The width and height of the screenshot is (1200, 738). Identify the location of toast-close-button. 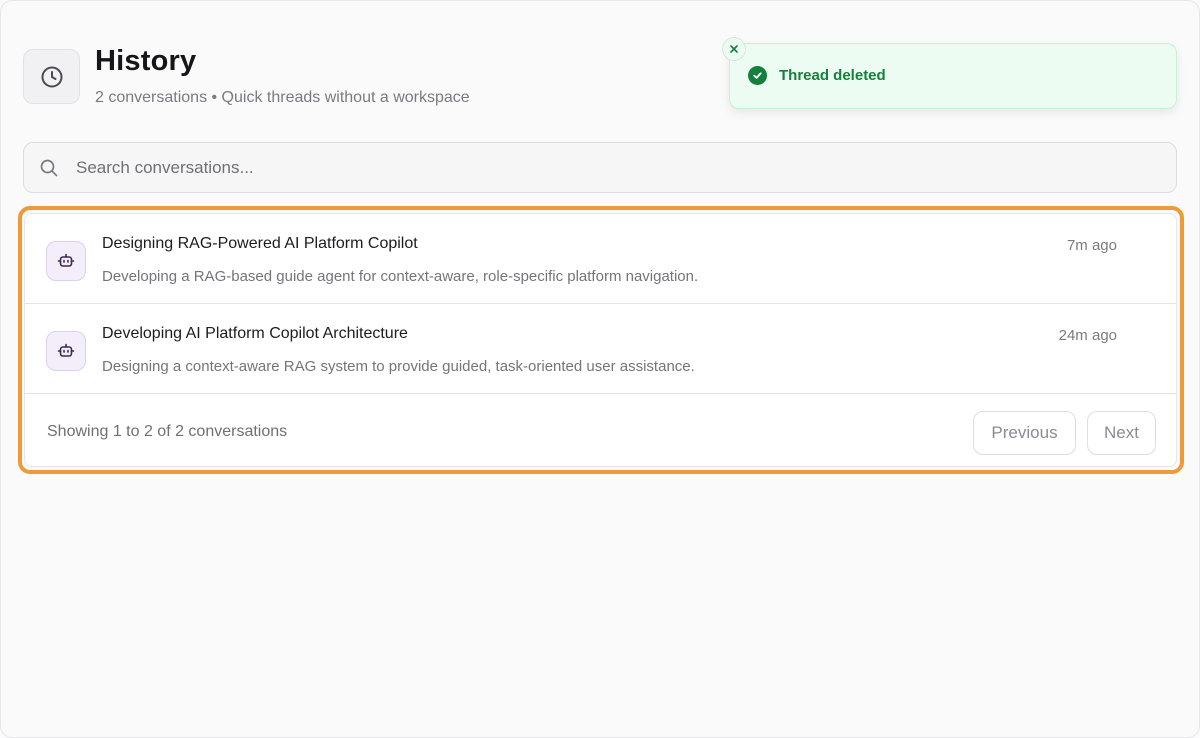
(734, 49).